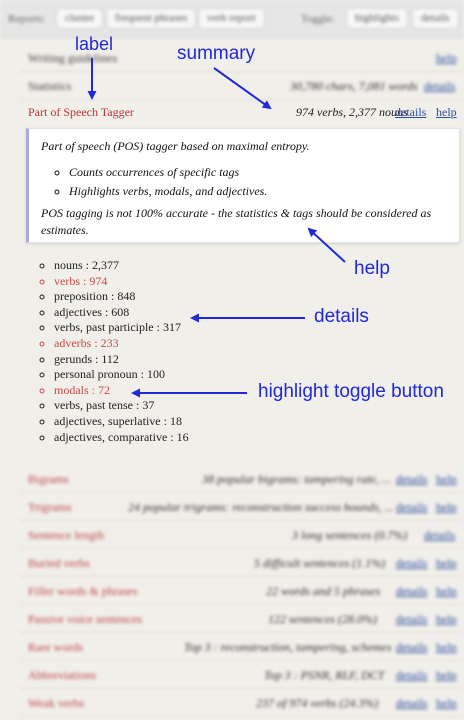 Image resolution: width=464 pixels, height=720 pixels. I want to click on help-arrow, so click(326, 245).